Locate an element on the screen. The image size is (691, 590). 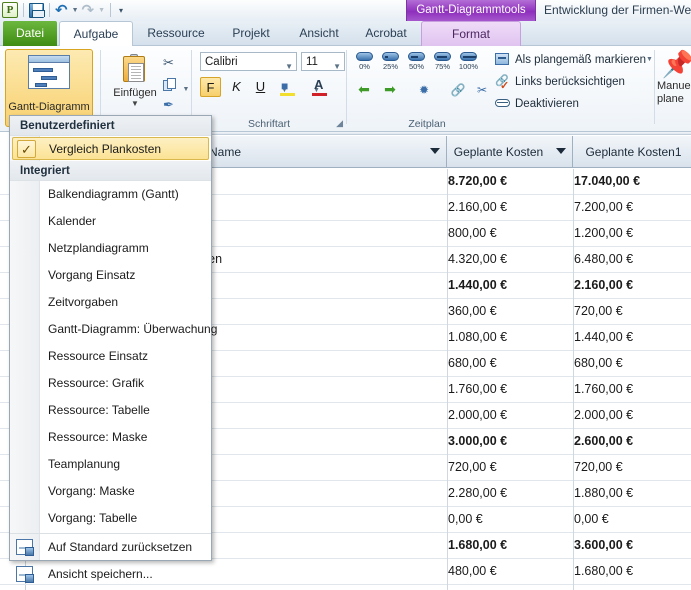
cell-geplante-kosten: 1.080,00 € is located at coordinates (477, 337).